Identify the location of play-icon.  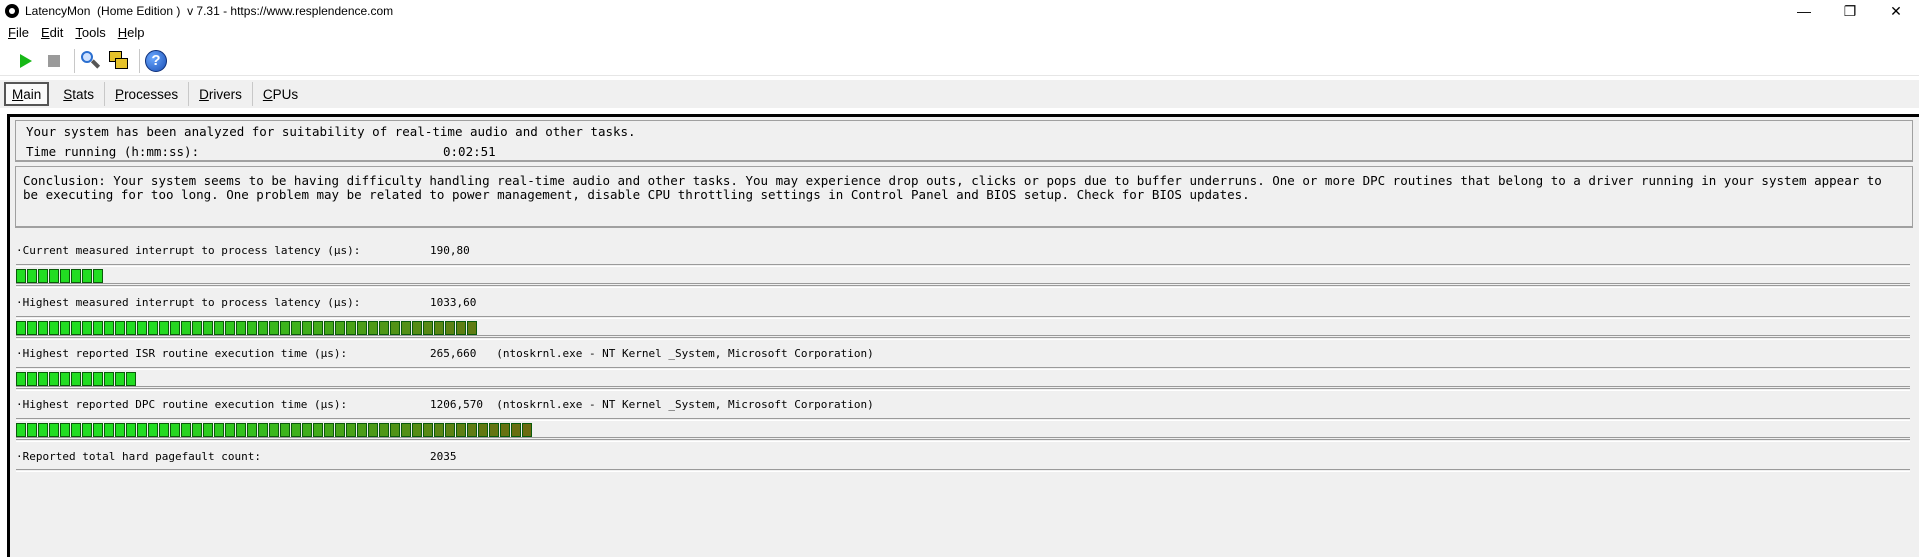
(26, 60).